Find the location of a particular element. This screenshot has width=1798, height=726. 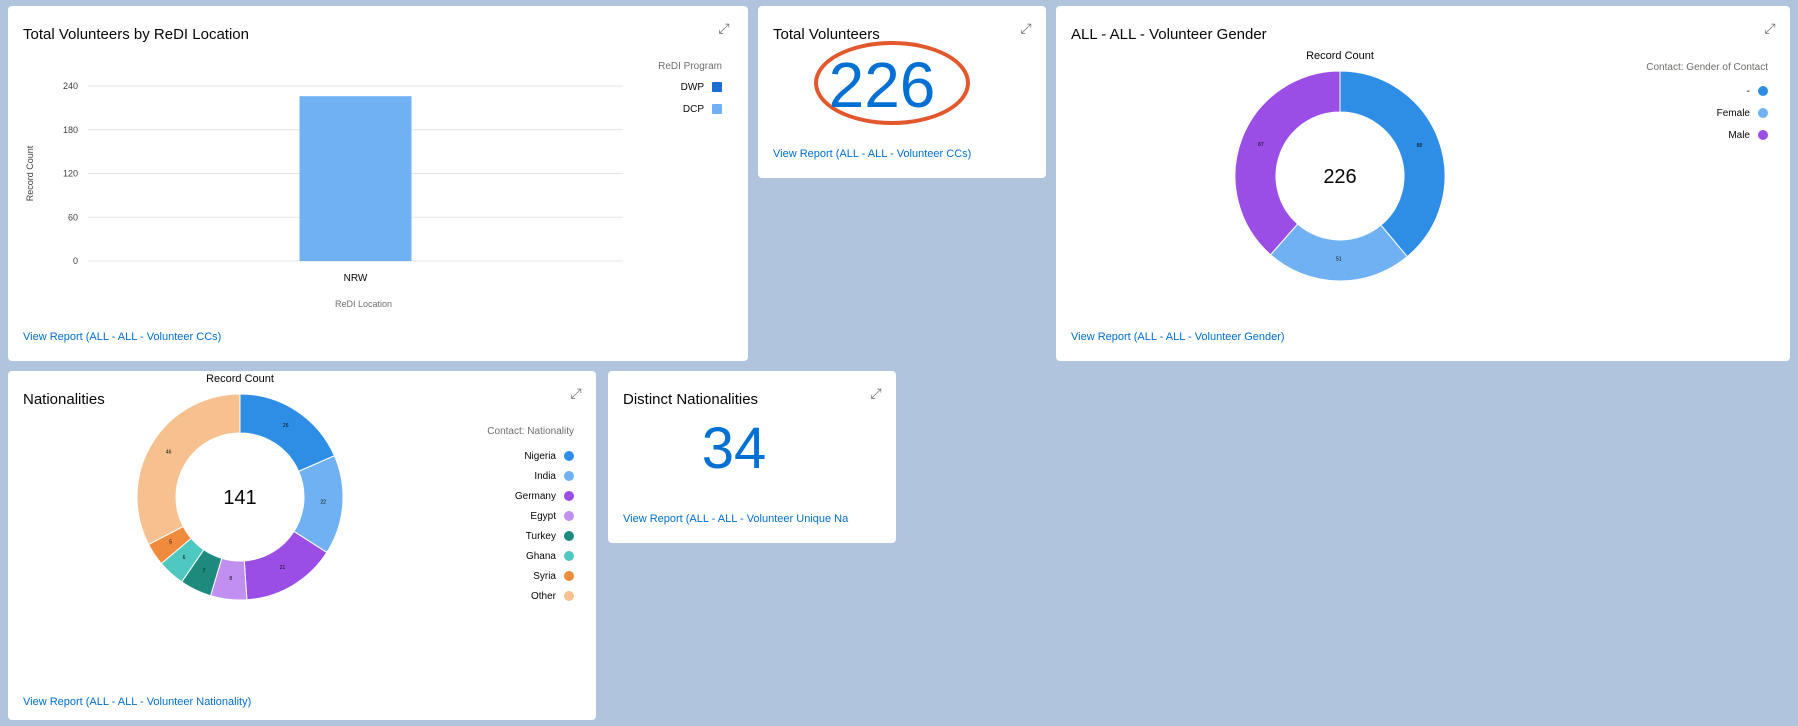

slice-value-label: 51 is located at coordinates (1339, 259).